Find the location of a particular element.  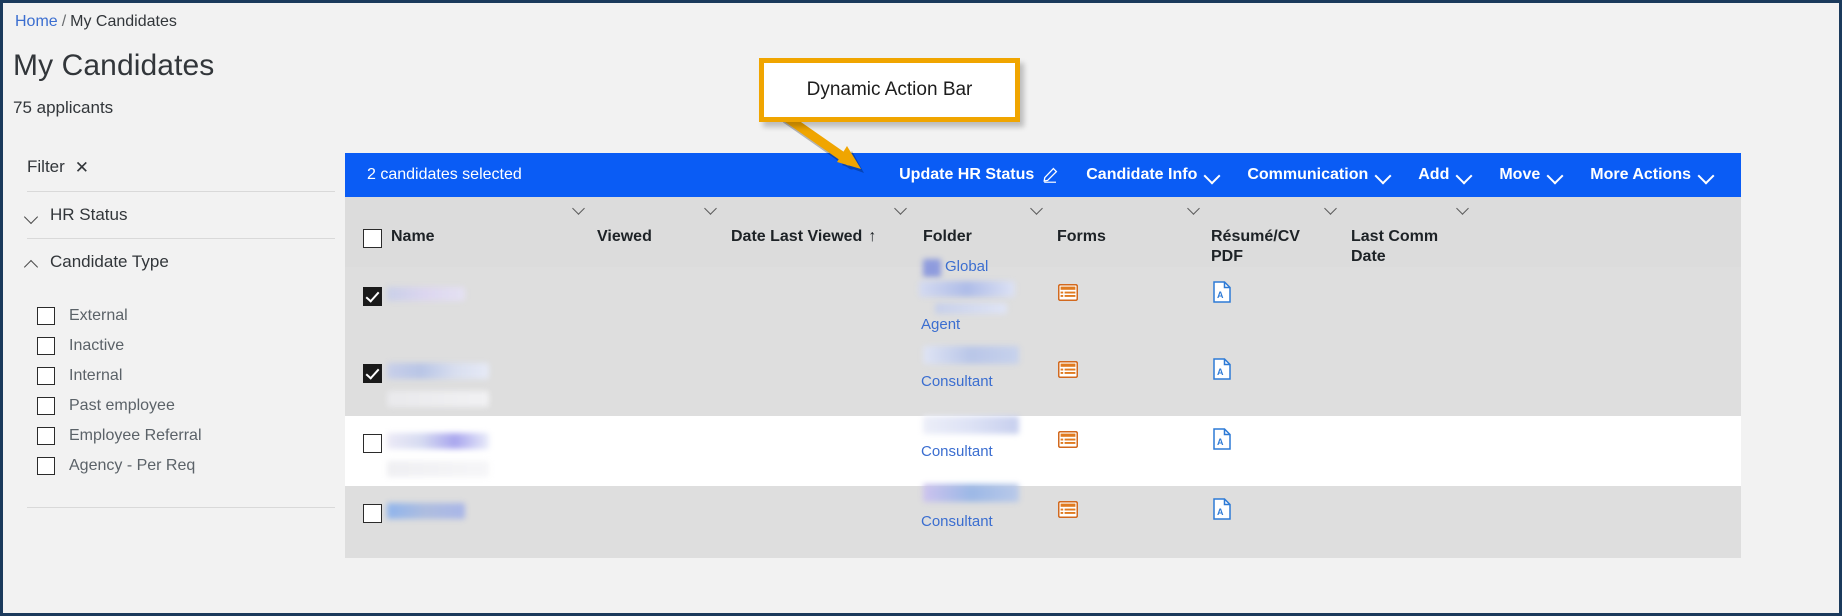

breadcrumb: Home / My Candidates is located at coordinates (96, 22).